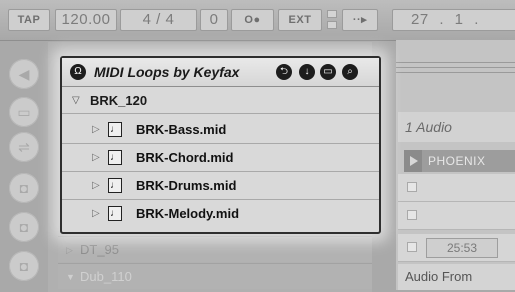  I want to click on plugin-icon: ⇌, so click(24, 147).